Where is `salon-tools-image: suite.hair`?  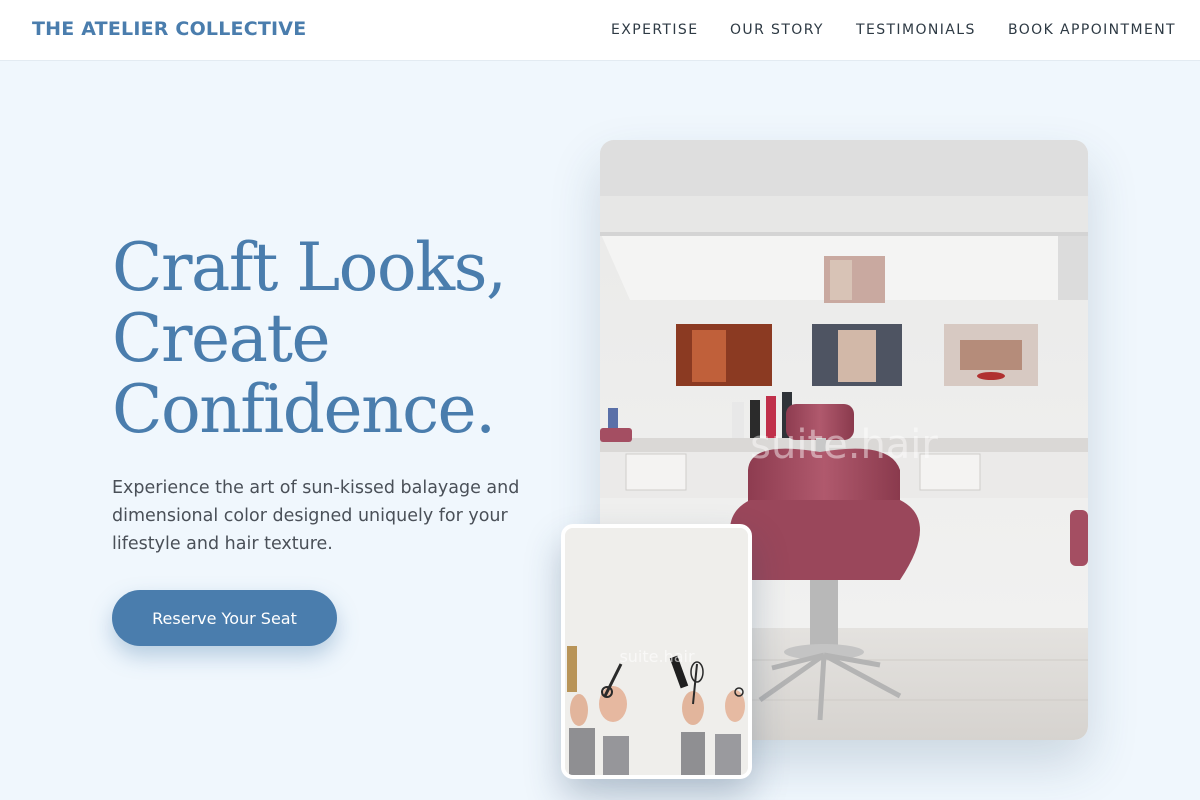
salon-tools-image: suite.hair is located at coordinates (656, 651).